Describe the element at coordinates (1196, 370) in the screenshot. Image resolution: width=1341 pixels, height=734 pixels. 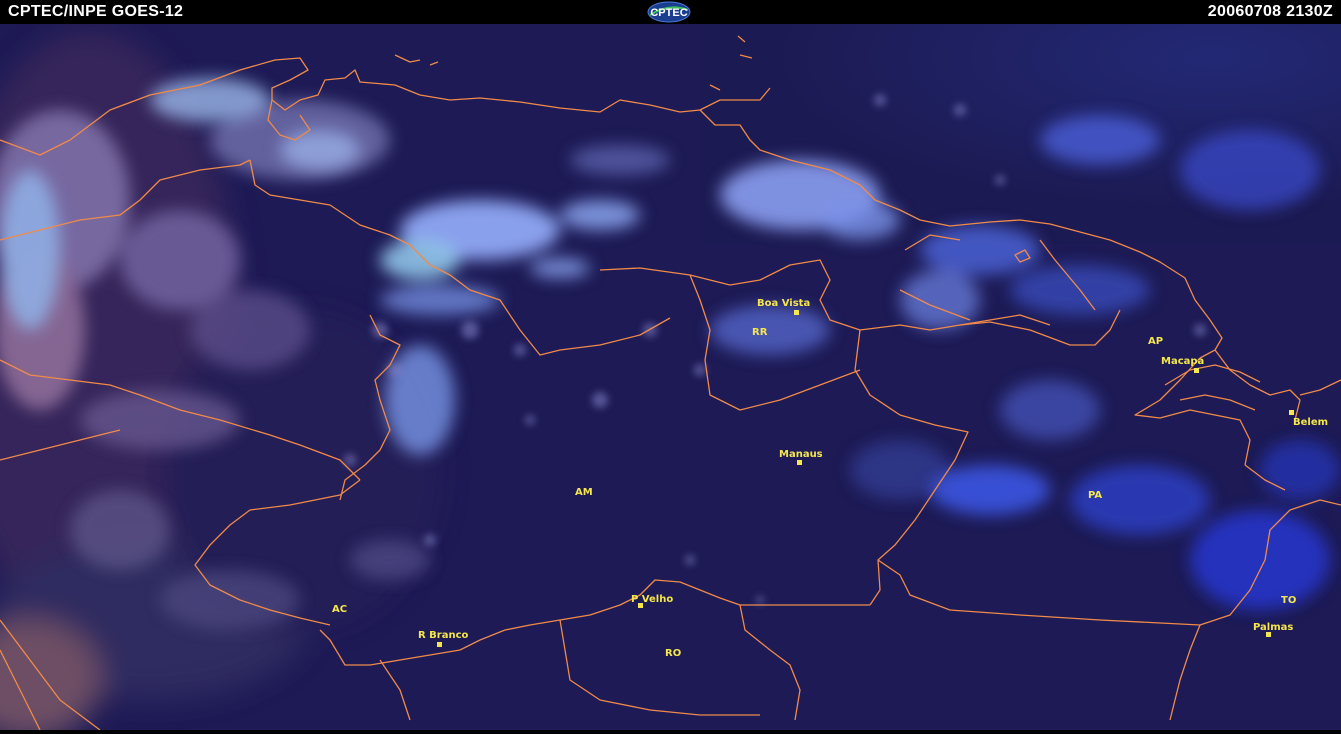
I see `city-marker-macapa` at that location.